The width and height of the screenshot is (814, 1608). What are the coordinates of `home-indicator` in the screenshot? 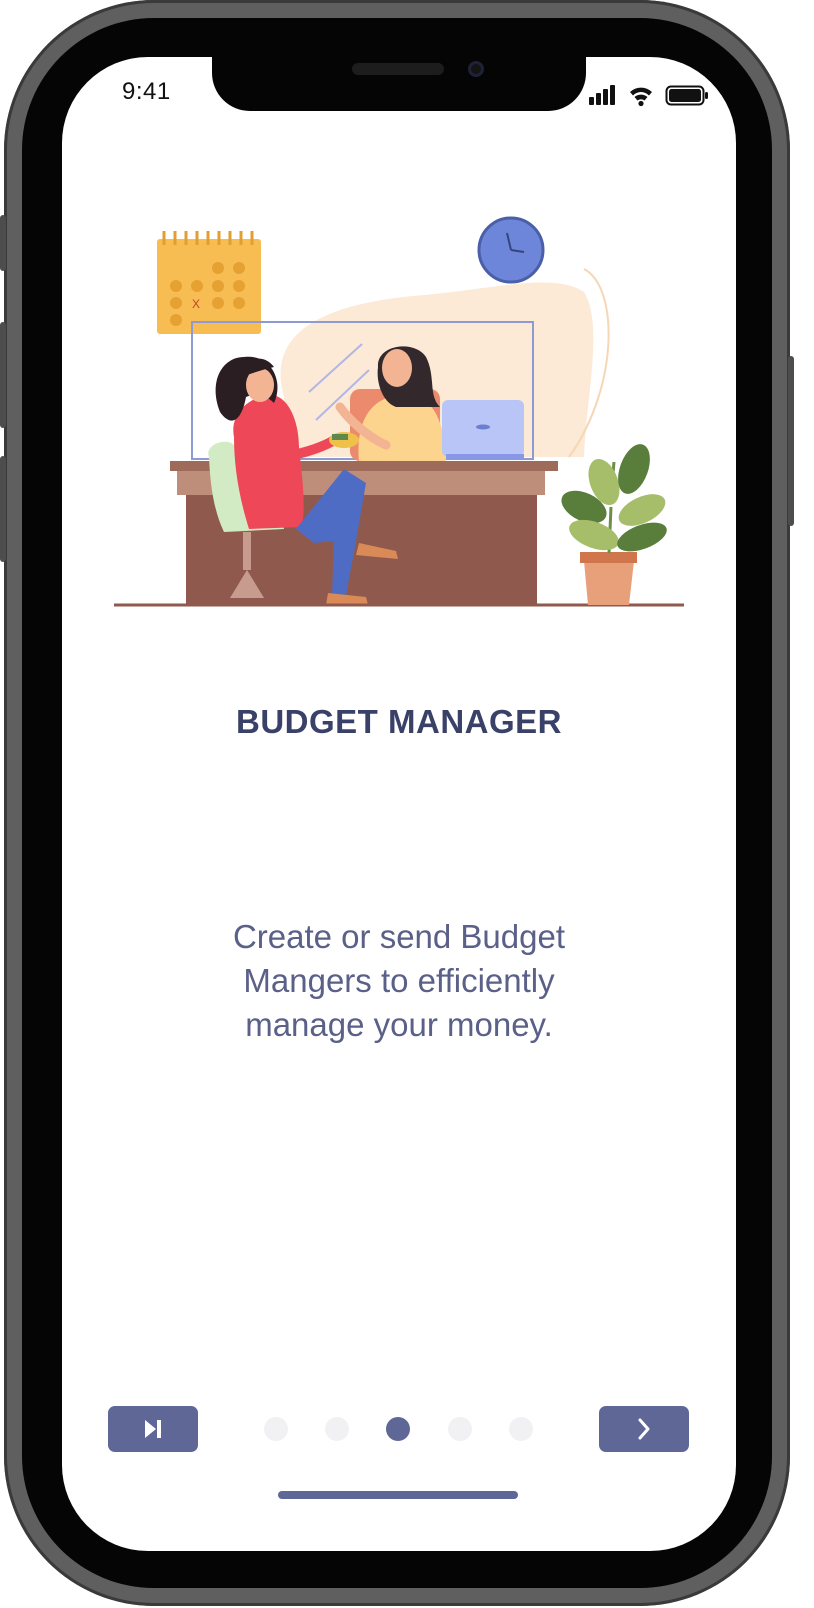 It's located at (398, 1495).